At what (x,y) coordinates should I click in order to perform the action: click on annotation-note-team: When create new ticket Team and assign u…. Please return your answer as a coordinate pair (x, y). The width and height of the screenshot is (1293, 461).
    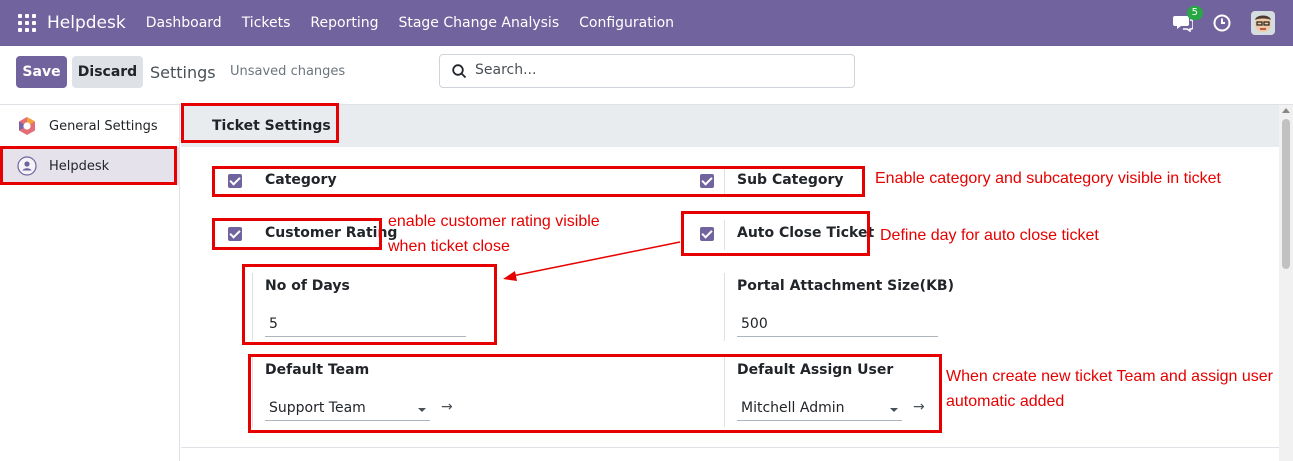
    Looking at the image, I should click on (1109, 389).